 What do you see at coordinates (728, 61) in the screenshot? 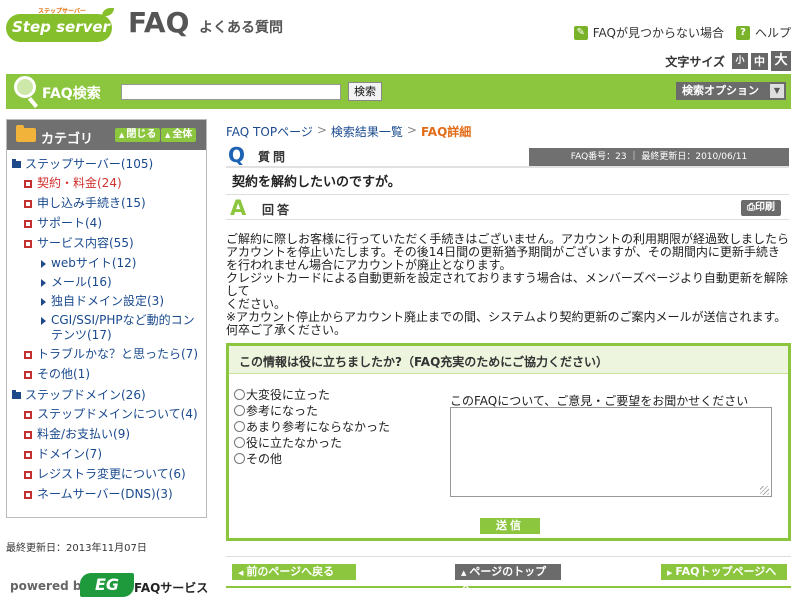
I see `font-size-switcher: 文字サイズ 小 中 大` at bounding box center [728, 61].